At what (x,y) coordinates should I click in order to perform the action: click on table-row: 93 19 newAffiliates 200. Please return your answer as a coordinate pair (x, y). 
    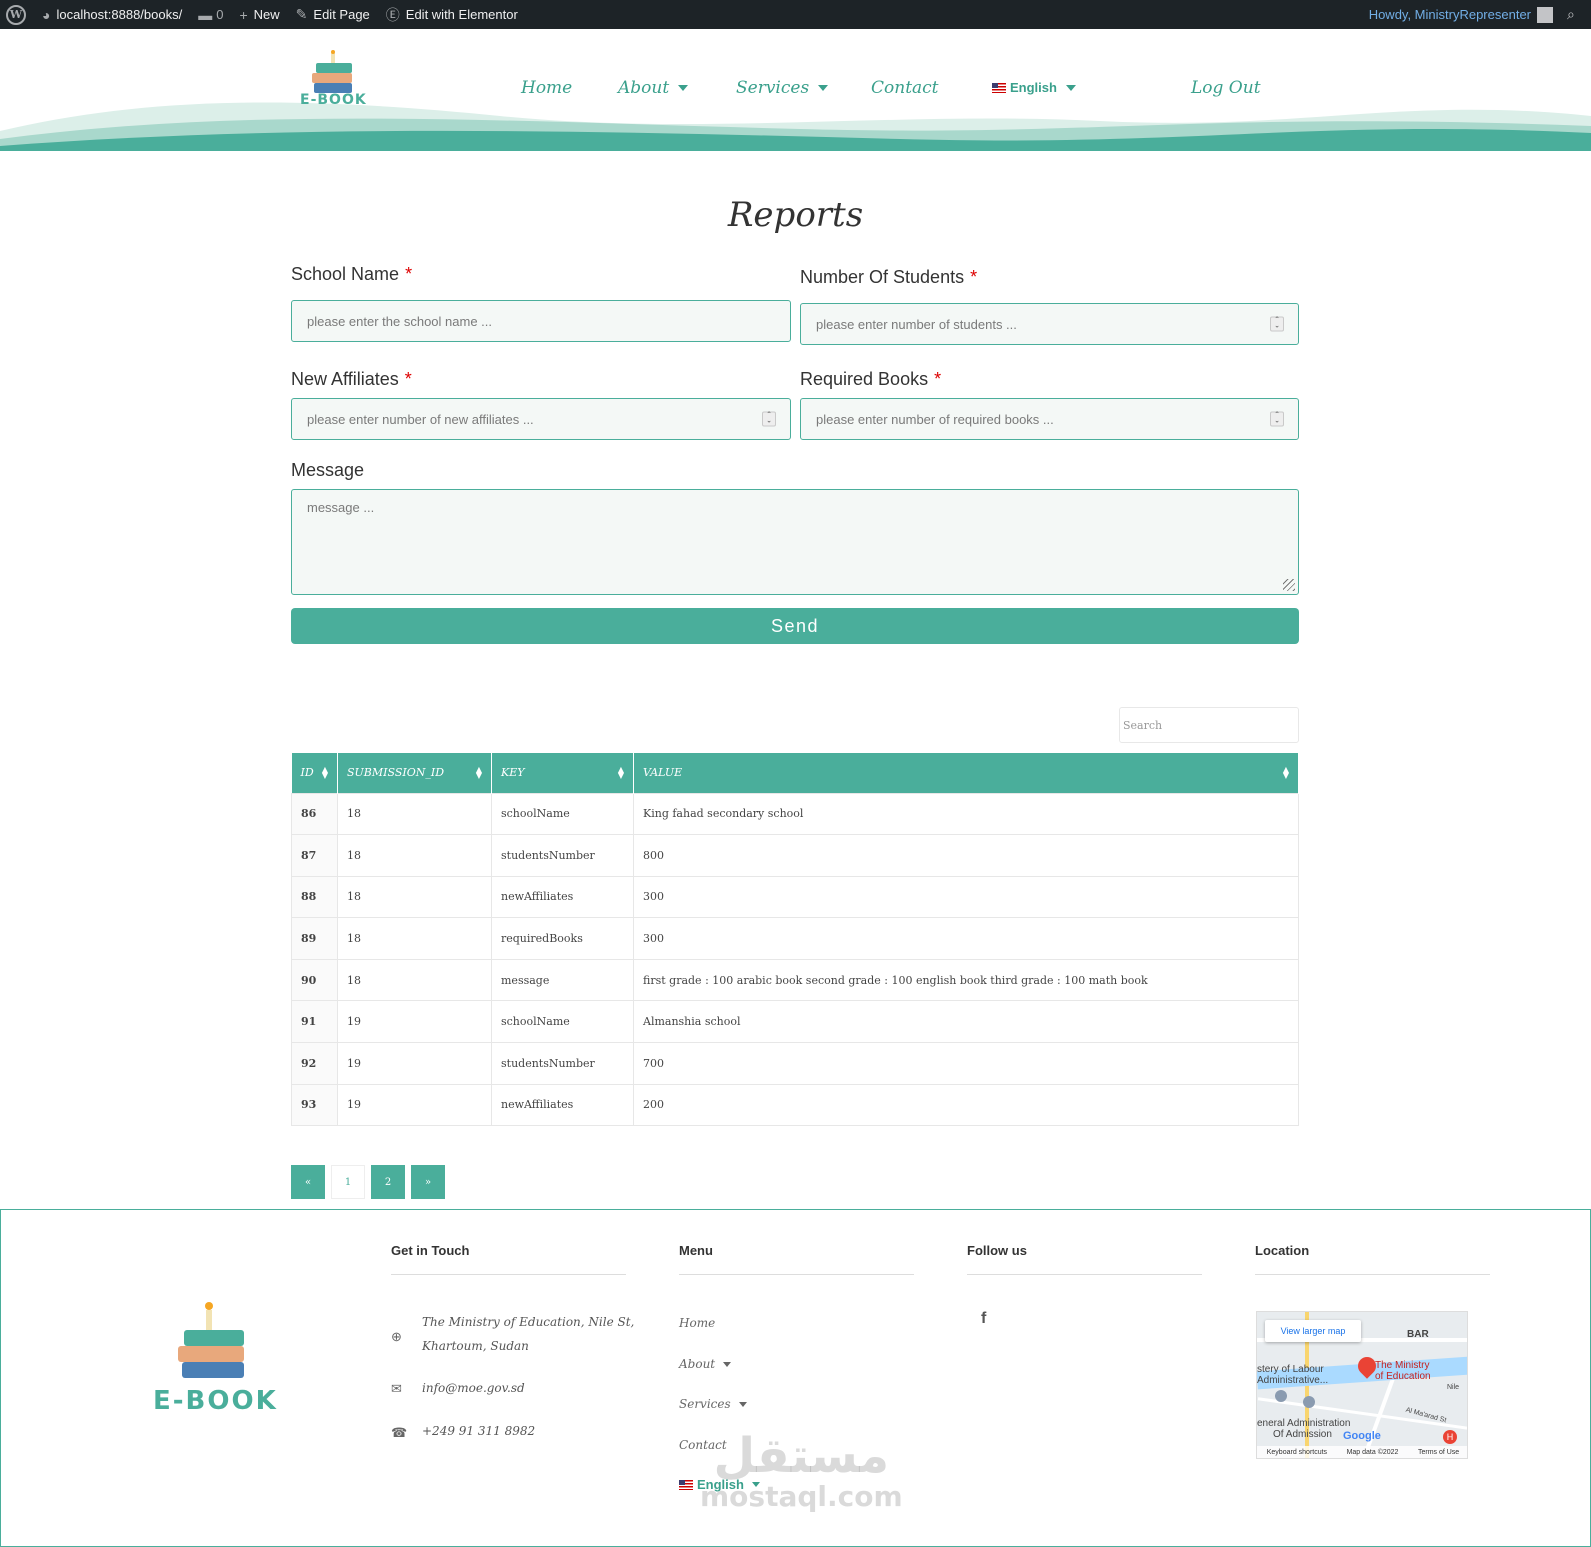
    Looking at the image, I should click on (795, 1105).